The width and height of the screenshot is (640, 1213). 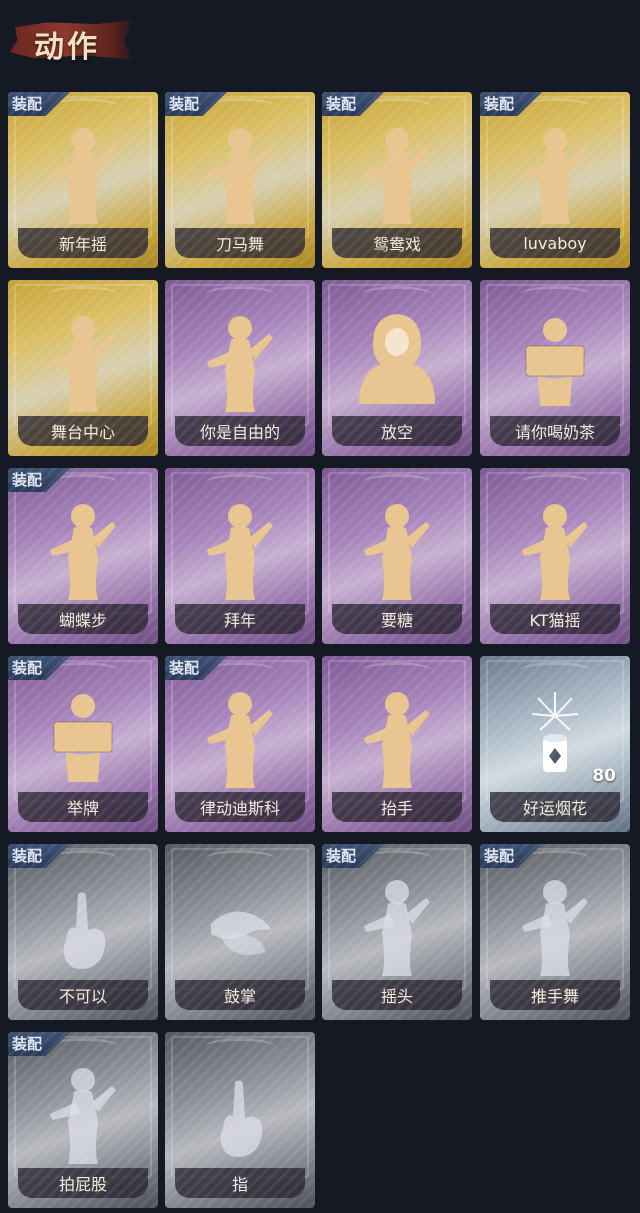 What do you see at coordinates (555, 995) in the screenshot?
I see `action-name: 推手舞` at bounding box center [555, 995].